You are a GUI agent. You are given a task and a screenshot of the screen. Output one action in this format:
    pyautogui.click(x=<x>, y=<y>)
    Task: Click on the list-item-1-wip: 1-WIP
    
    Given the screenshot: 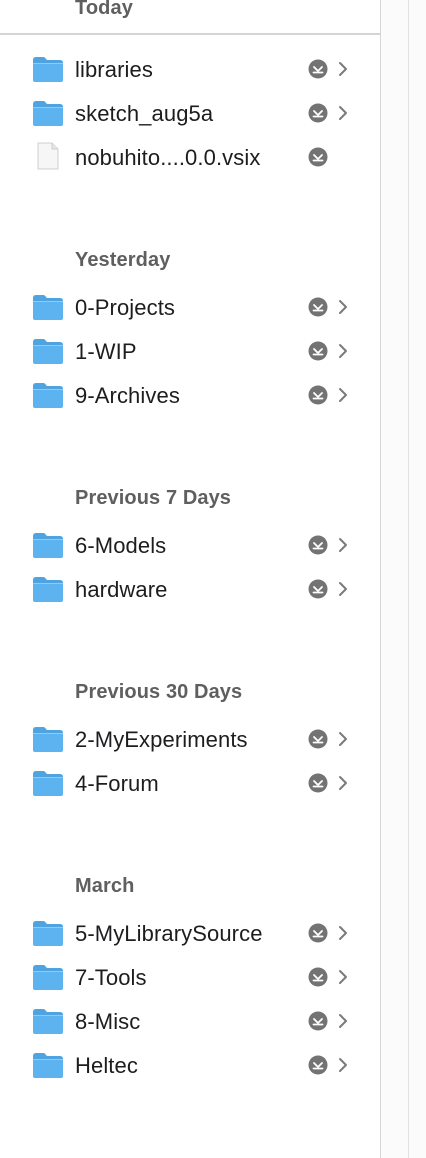 What is the action you would take?
    pyautogui.click(x=190, y=352)
    